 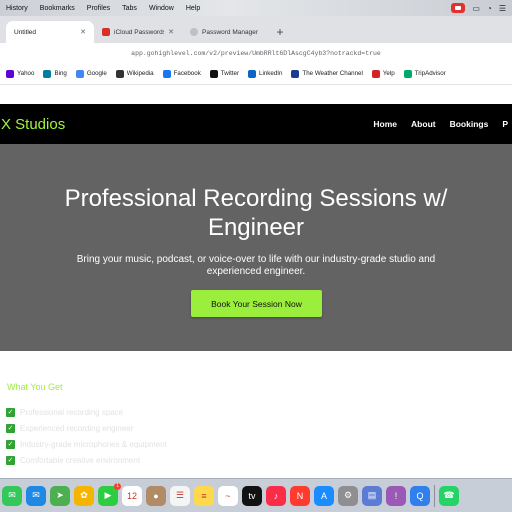 What do you see at coordinates (375, 73) in the screenshot?
I see `yelp-icon` at bounding box center [375, 73].